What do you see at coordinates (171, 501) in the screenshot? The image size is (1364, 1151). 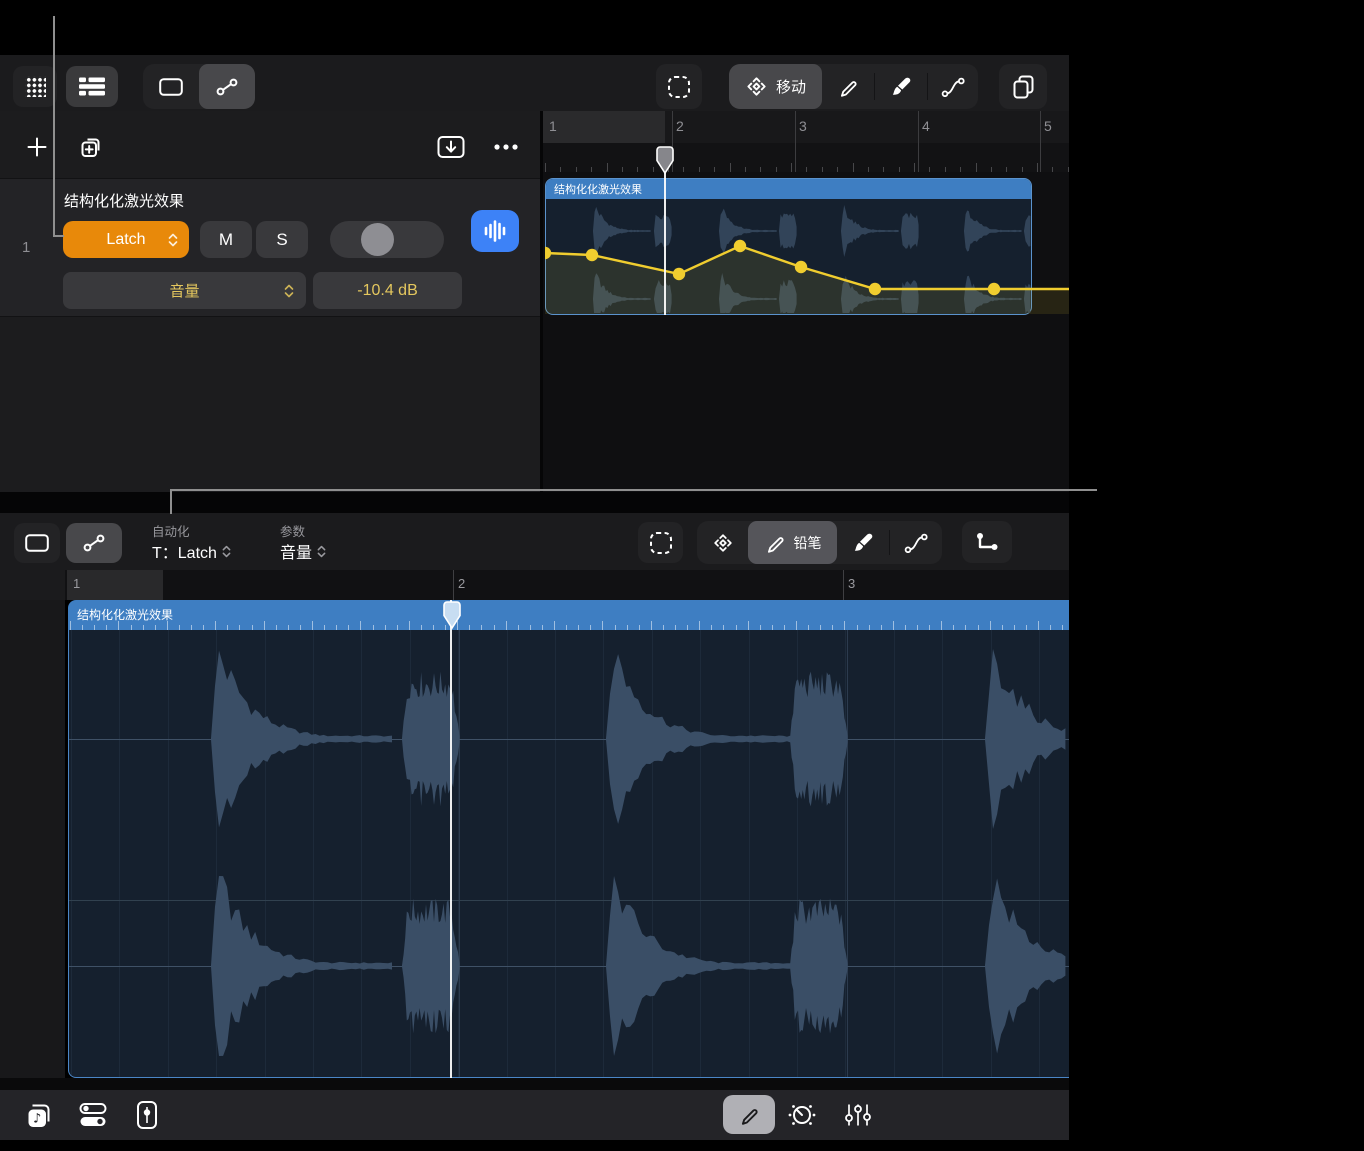 I see `callout-line-automation-vertical` at bounding box center [171, 501].